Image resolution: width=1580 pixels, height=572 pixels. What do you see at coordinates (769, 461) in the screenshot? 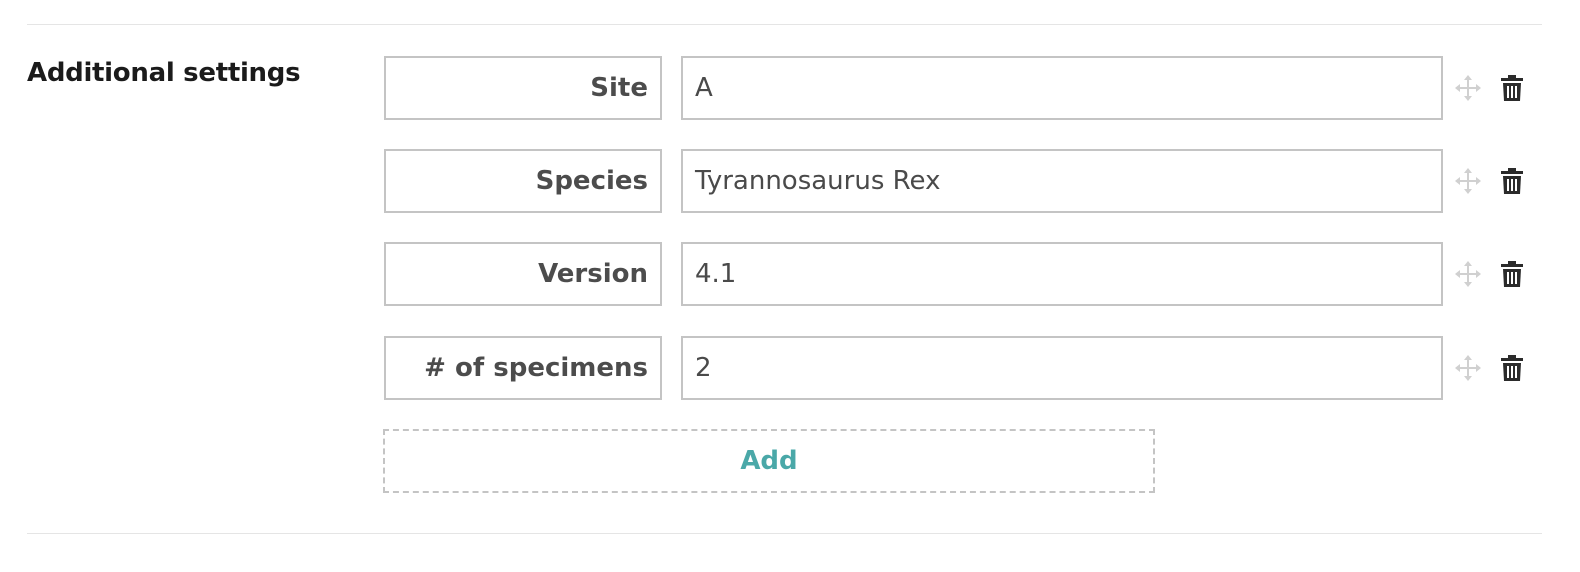
I see `add-setting-button: Add` at bounding box center [769, 461].